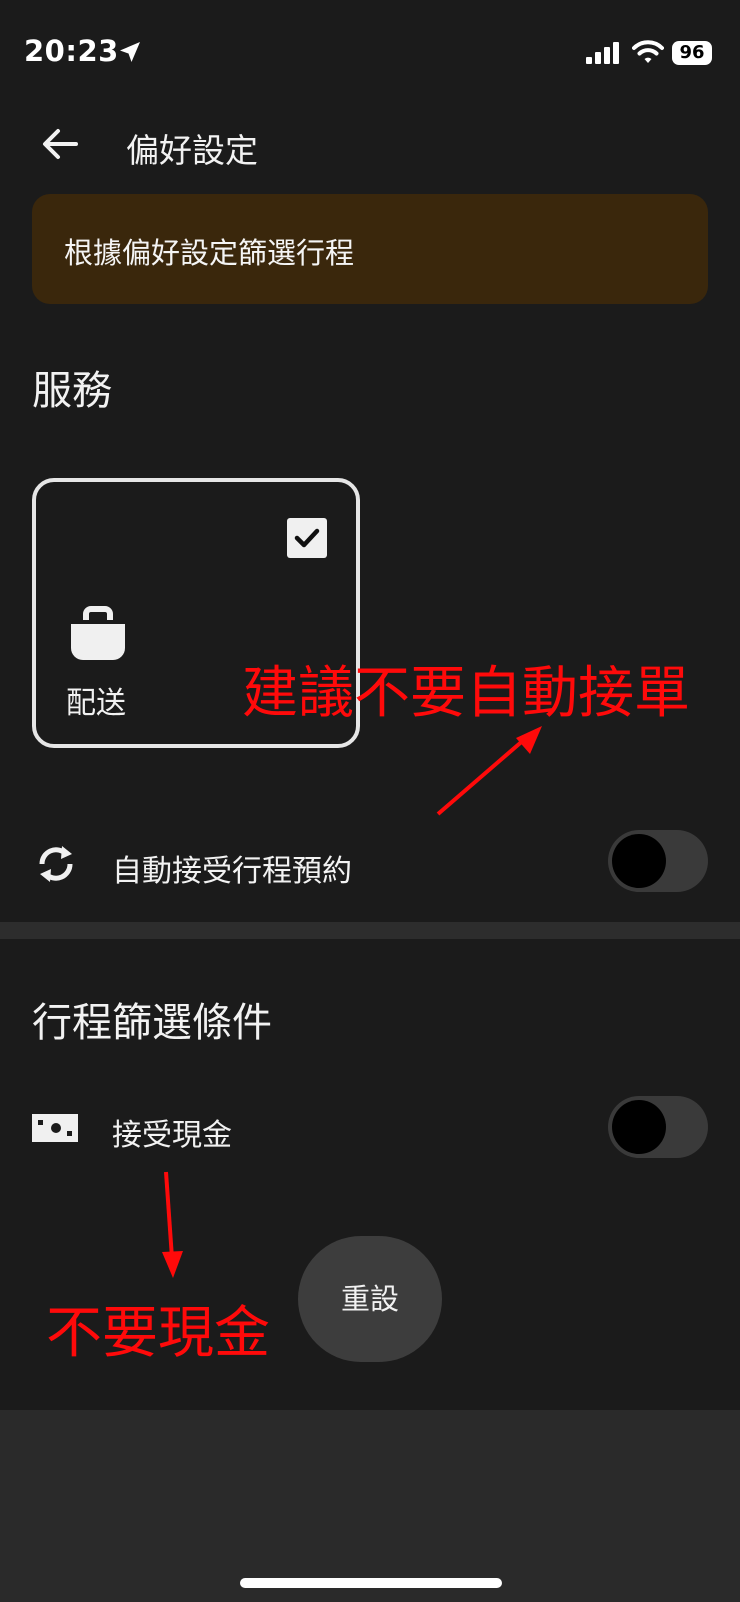 This screenshot has height=1602, width=740. I want to click on annotation-text-auto-accept: 建議不要自動接單, so click(466, 693).